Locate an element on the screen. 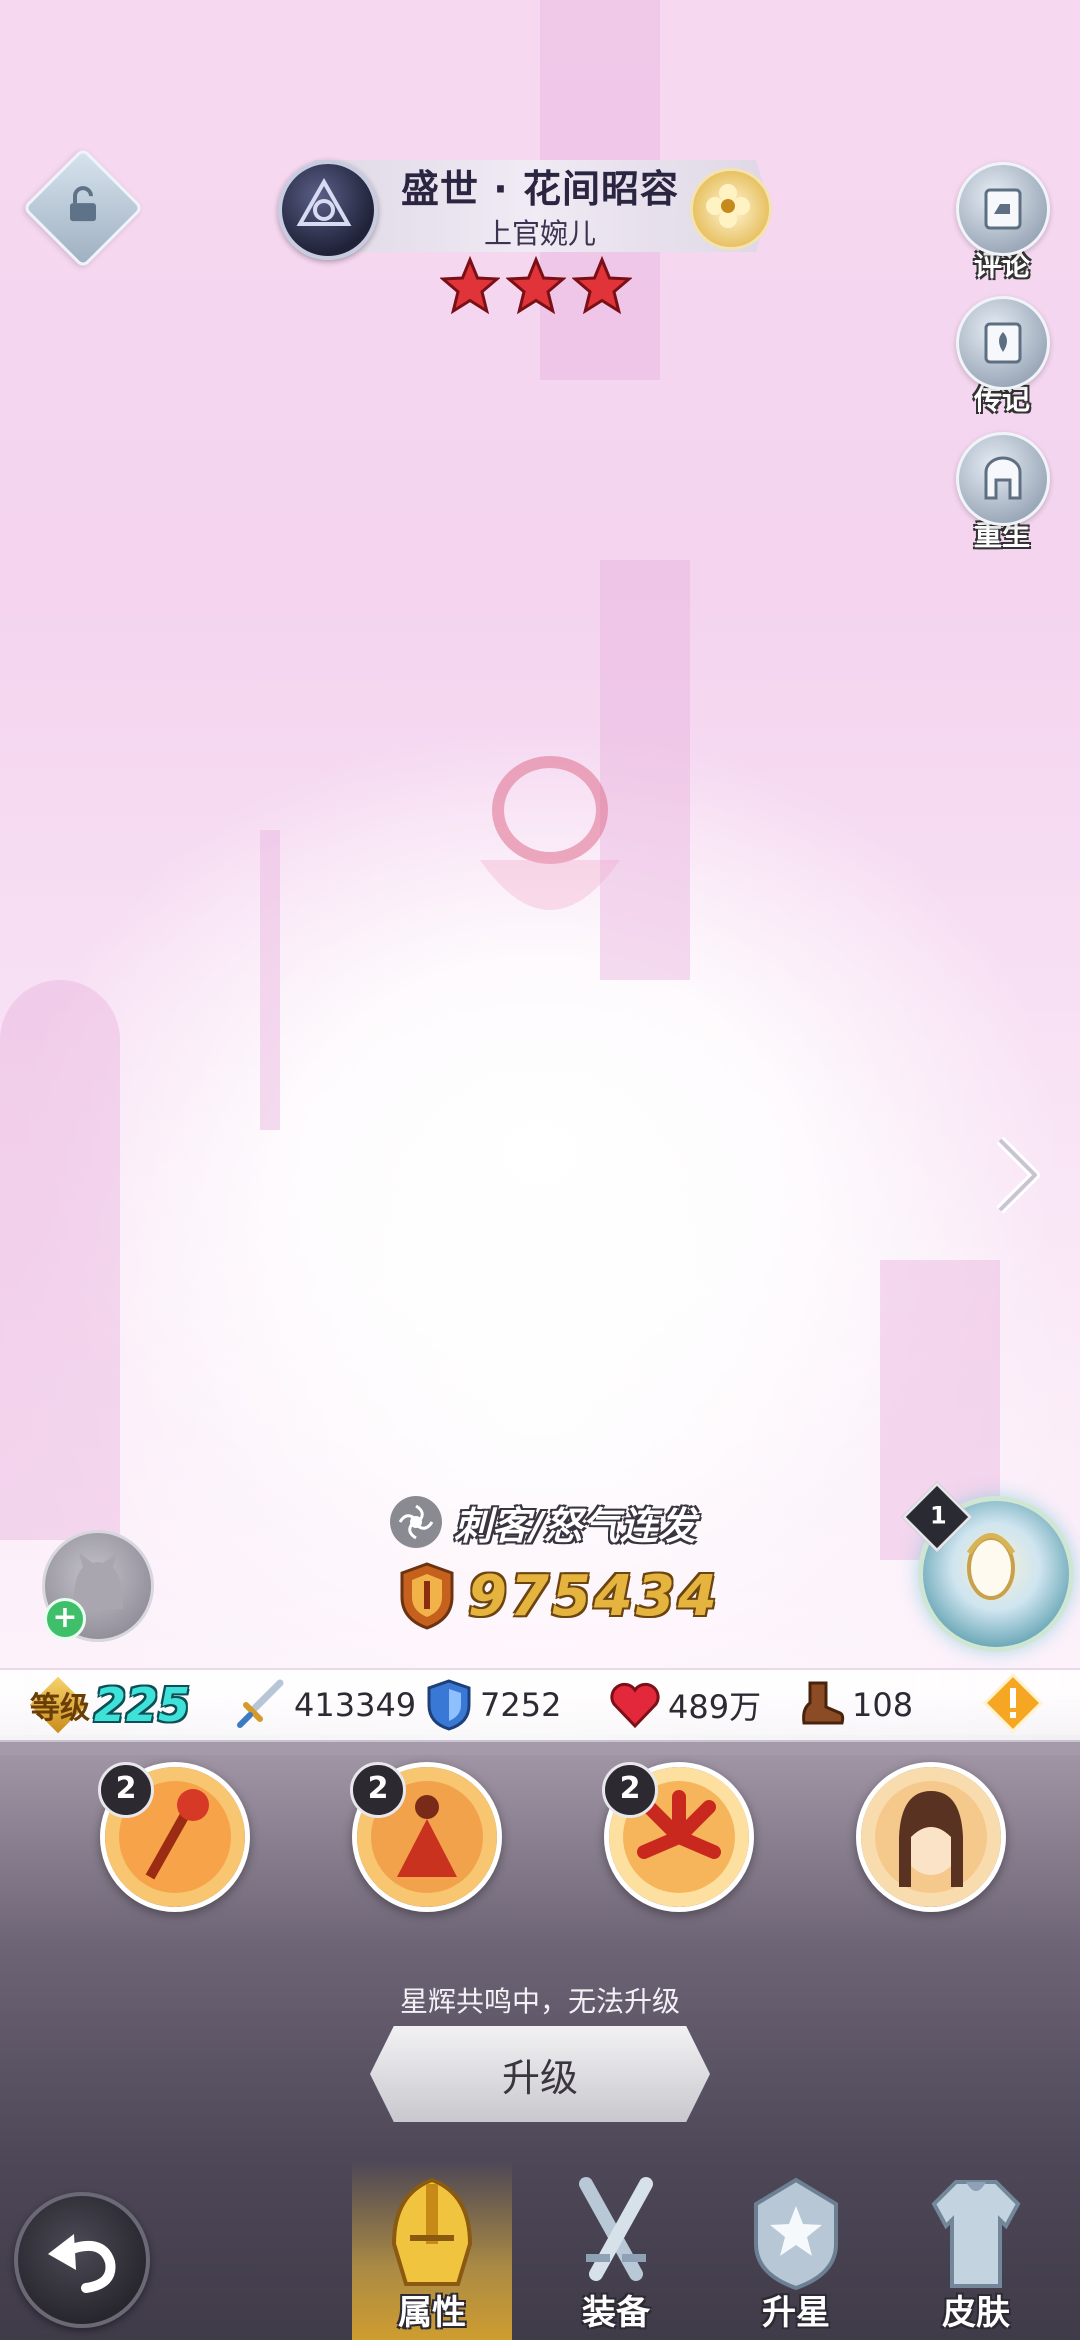 The height and width of the screenshot is (2340, 1080). rebirth-button: 重生 is located at coordinates (1003, 493).